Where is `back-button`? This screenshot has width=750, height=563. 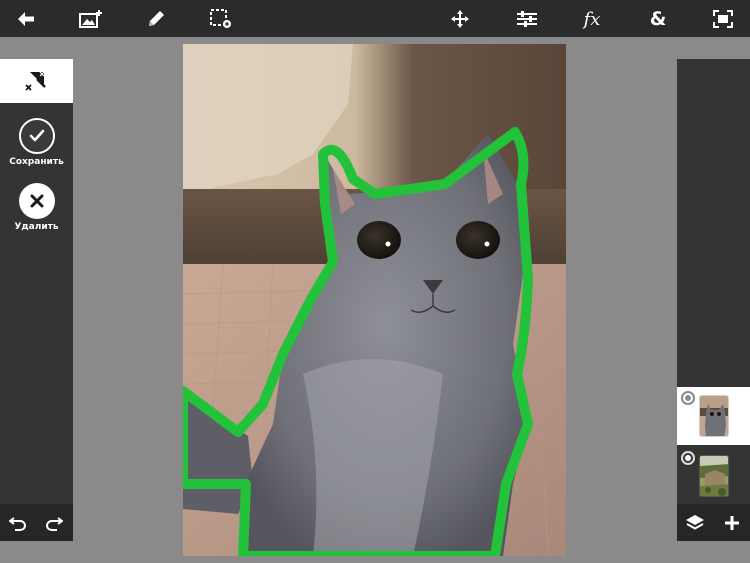 back-button is located at coordinates (26, 19).